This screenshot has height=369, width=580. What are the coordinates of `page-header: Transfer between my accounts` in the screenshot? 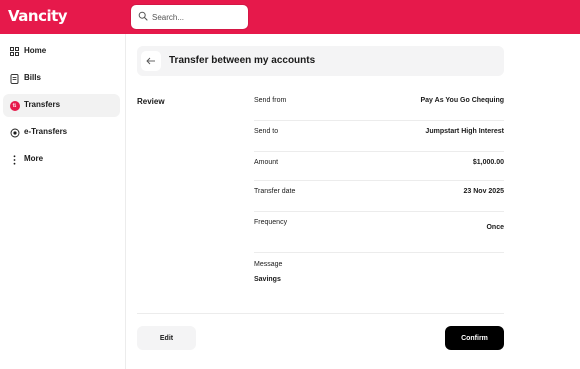 It's located at (320, 61).